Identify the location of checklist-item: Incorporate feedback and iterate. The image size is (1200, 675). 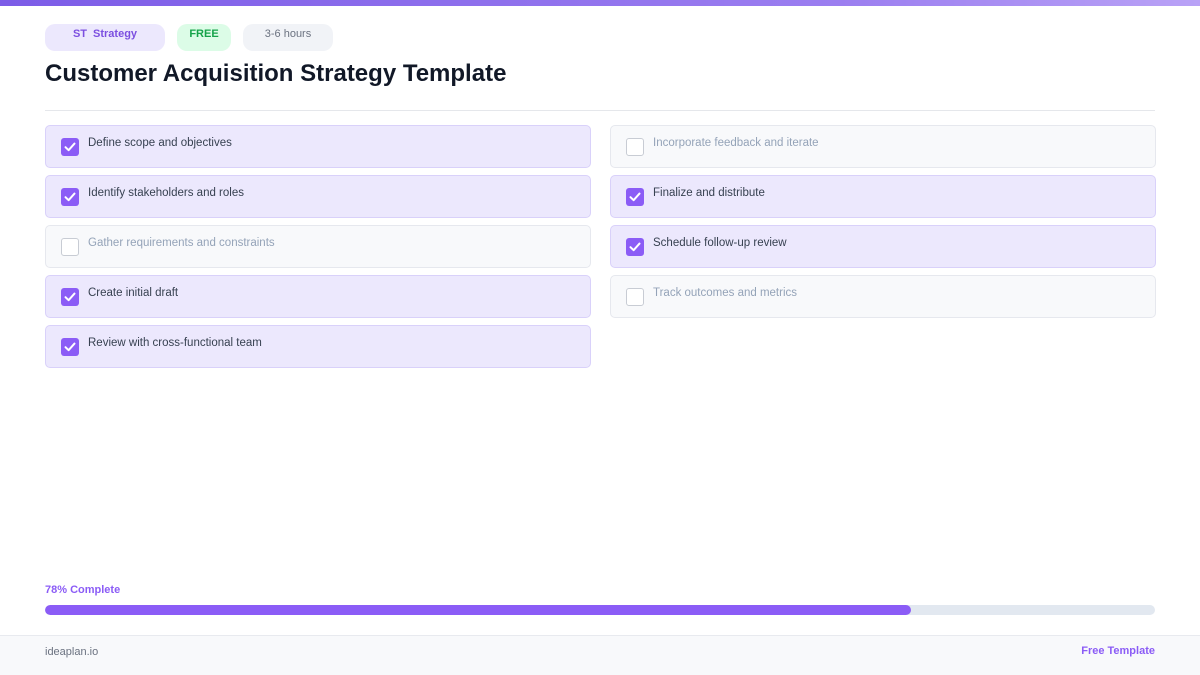
(883, 146).